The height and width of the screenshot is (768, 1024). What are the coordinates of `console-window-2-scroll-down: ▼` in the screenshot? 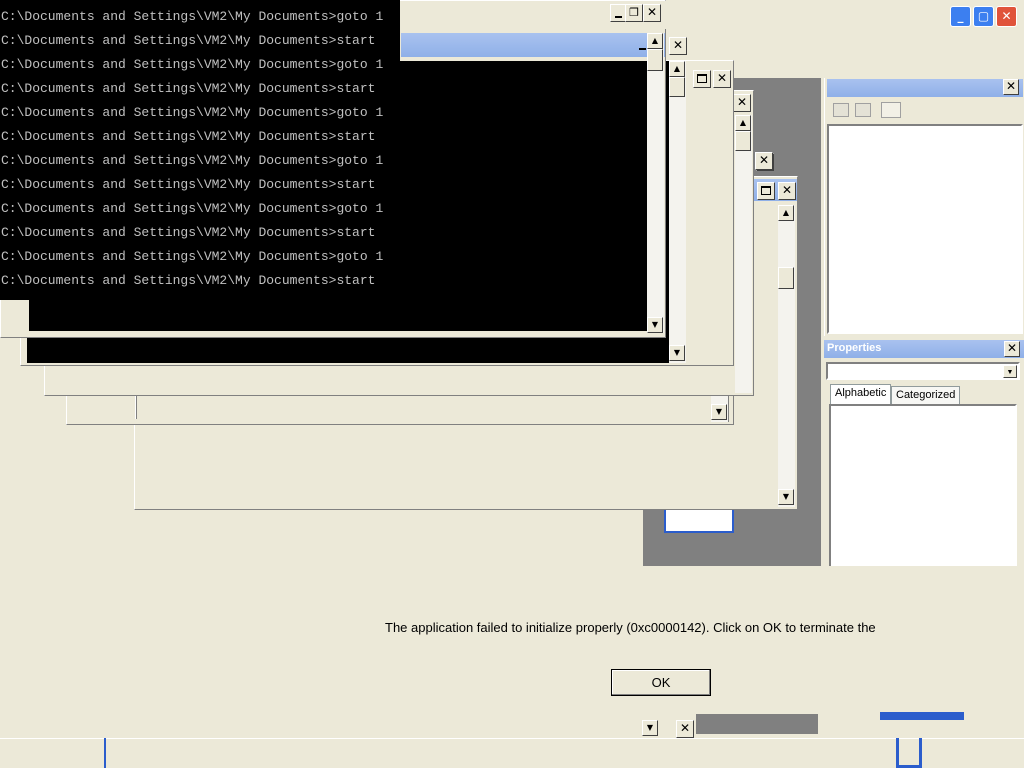 It's located at (677, 353).